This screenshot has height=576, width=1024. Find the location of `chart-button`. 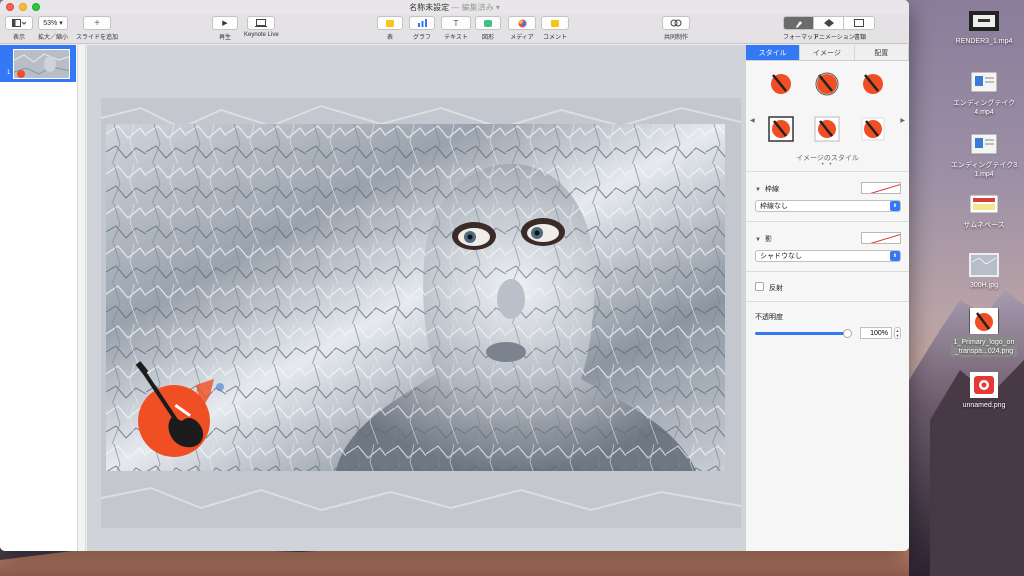

chart-button is located at coordinates (422, 23).